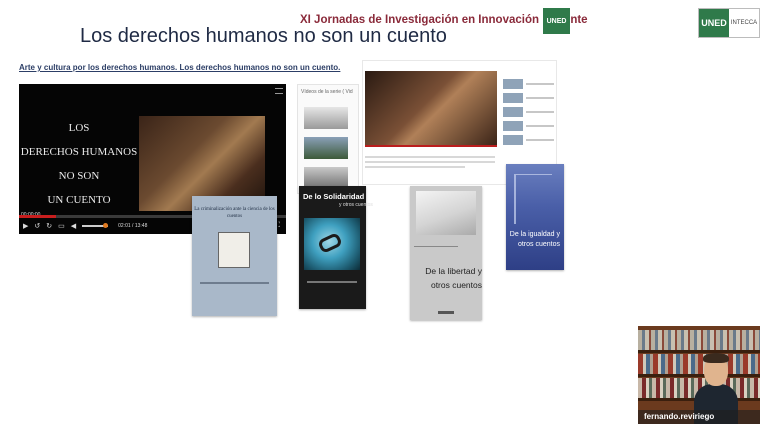 The height and width of the screenshot is (432, 768). What do you see at coordinates (716, 358) in the screenshot?
I see `presenter-hair` at bounding box center [716, 358].